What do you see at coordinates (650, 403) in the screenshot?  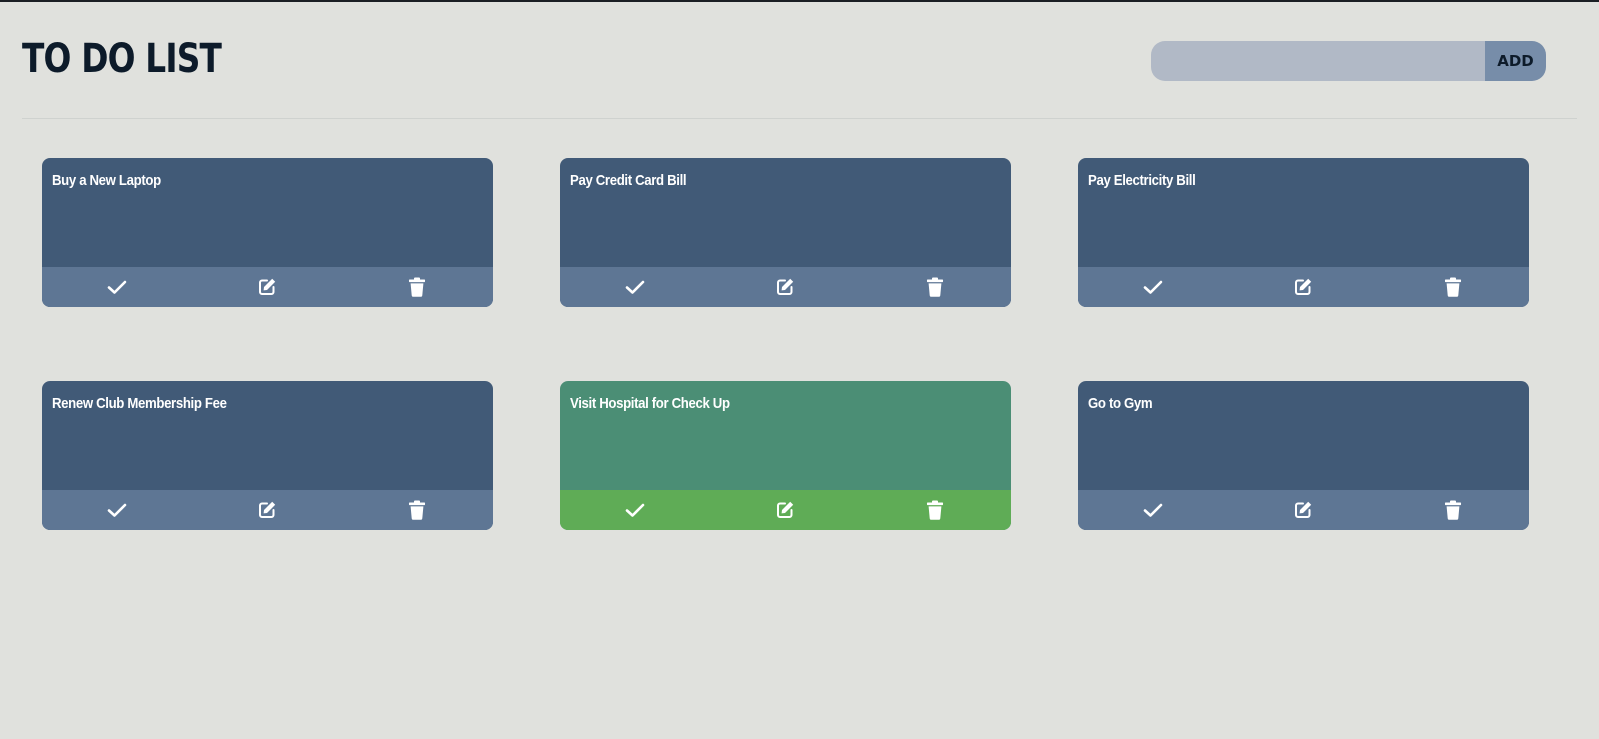 I see `task-text: Visit Hospital for Check Up` at bounding box center [650, 403].